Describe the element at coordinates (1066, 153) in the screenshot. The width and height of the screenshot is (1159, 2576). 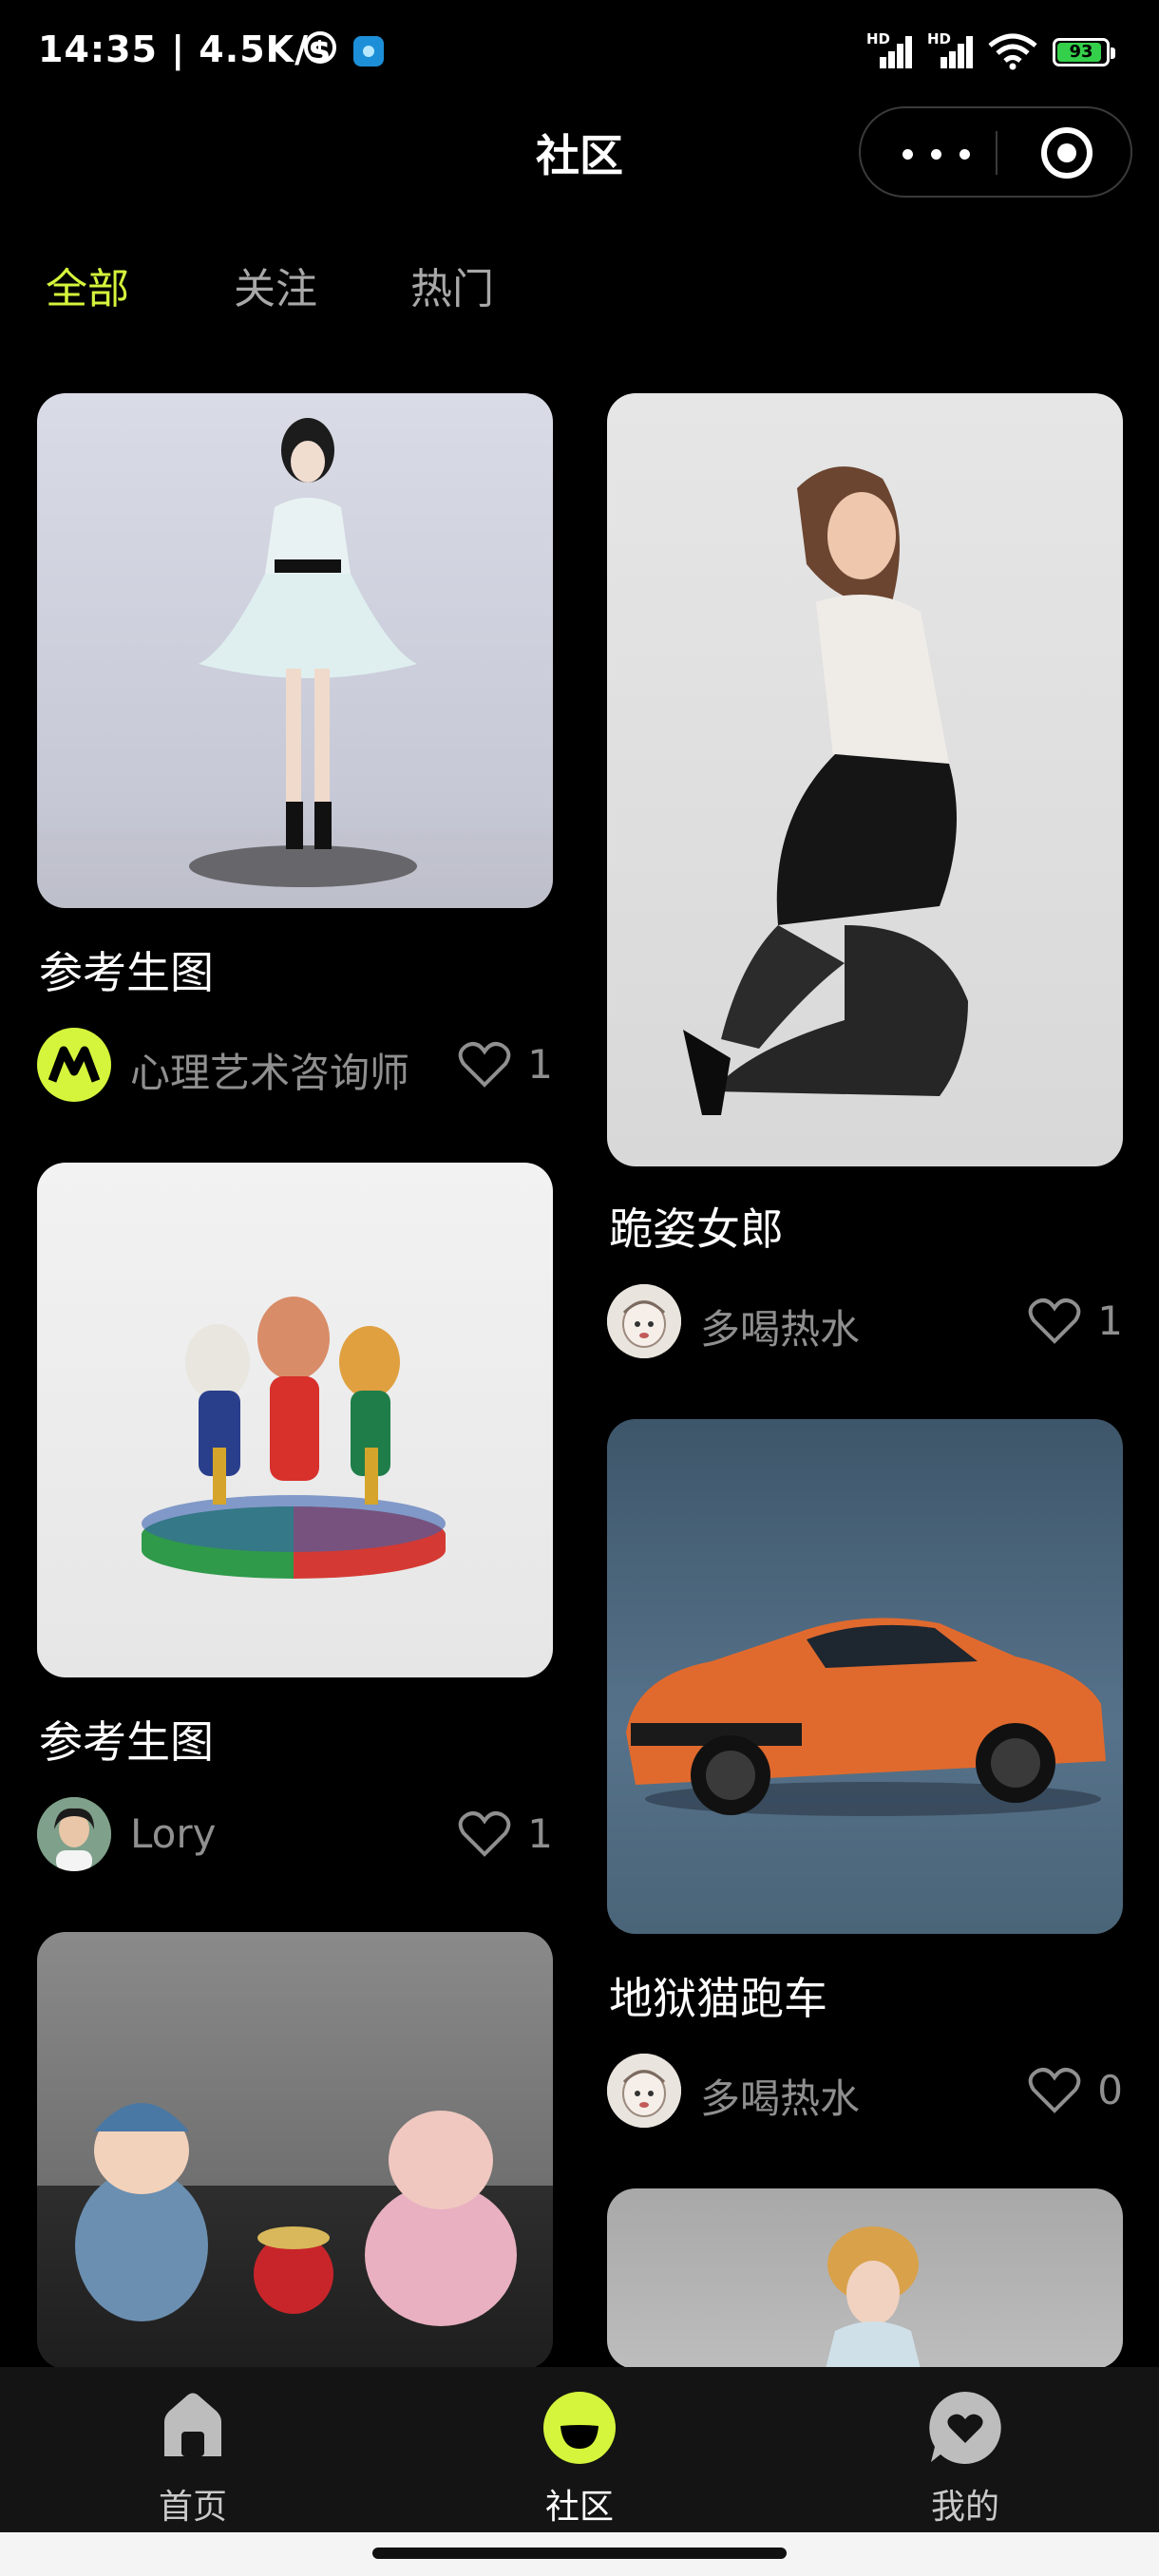
I see `target-close-icon` at that location.